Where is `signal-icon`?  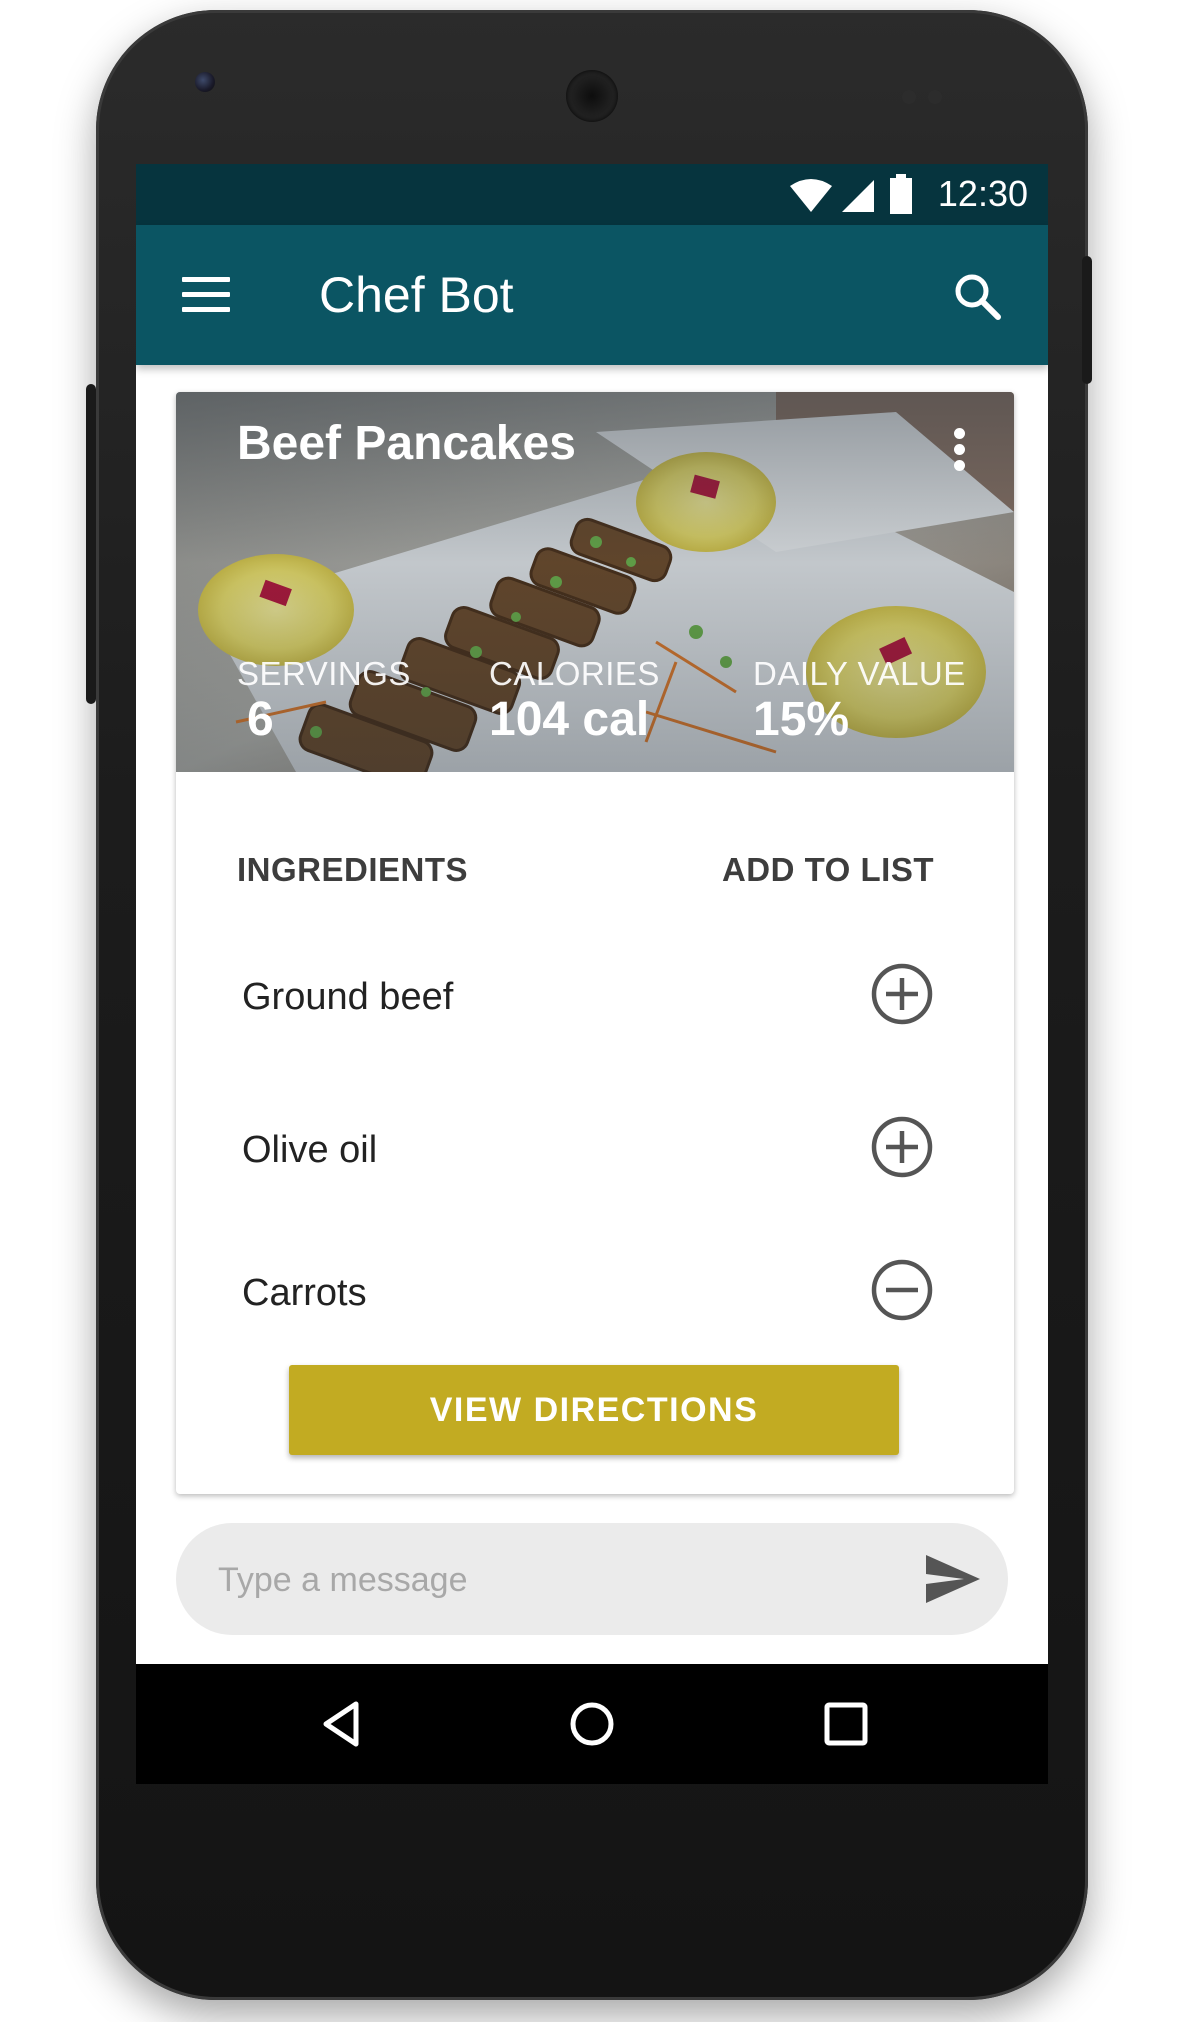
signal-icon is located at coordinates (858, 196).